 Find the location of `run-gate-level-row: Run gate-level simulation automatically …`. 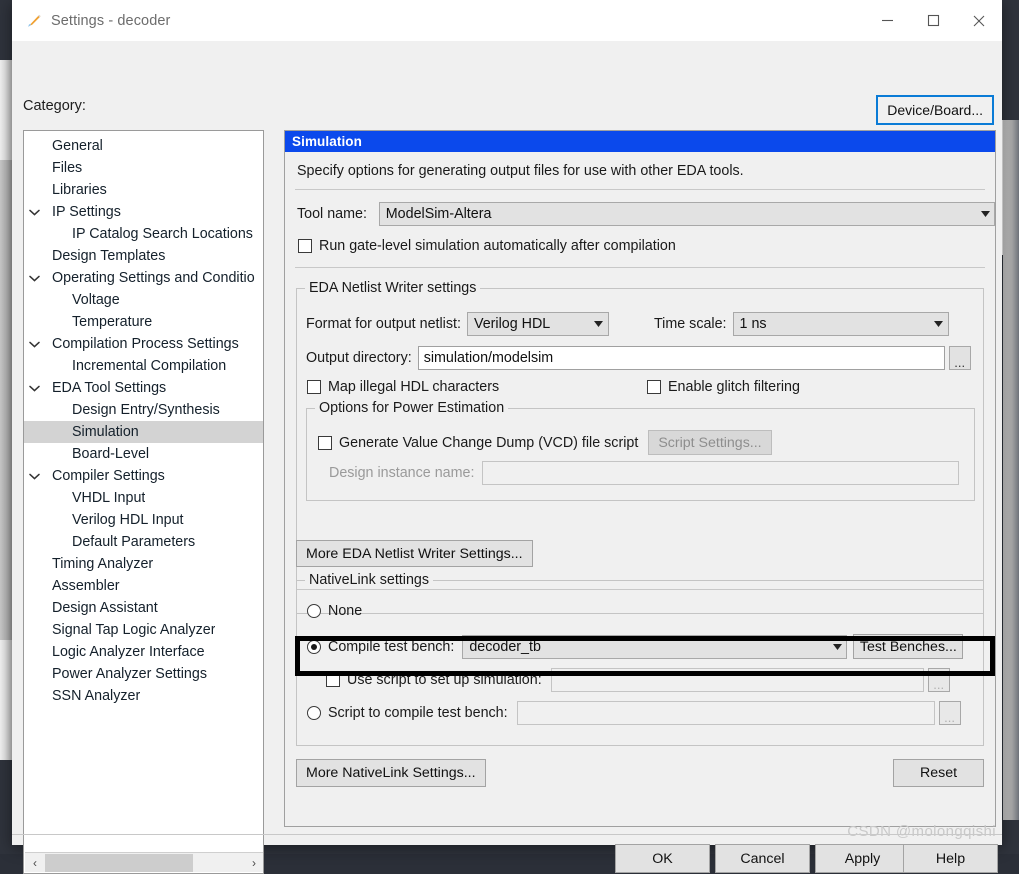

run-gate-level-row: Run gate-level simulation automatically … is located at coordinates (646, 246).